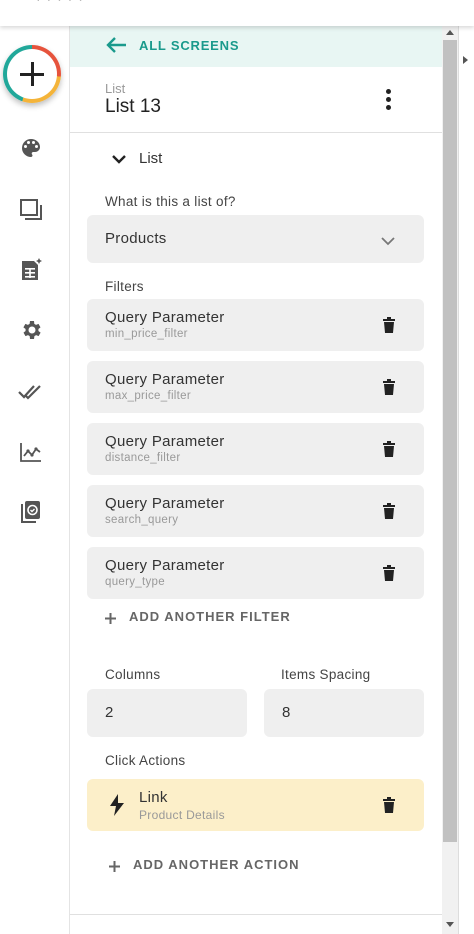  I want to click on filter-subtitle: max_price_filter, so click(148, 396).